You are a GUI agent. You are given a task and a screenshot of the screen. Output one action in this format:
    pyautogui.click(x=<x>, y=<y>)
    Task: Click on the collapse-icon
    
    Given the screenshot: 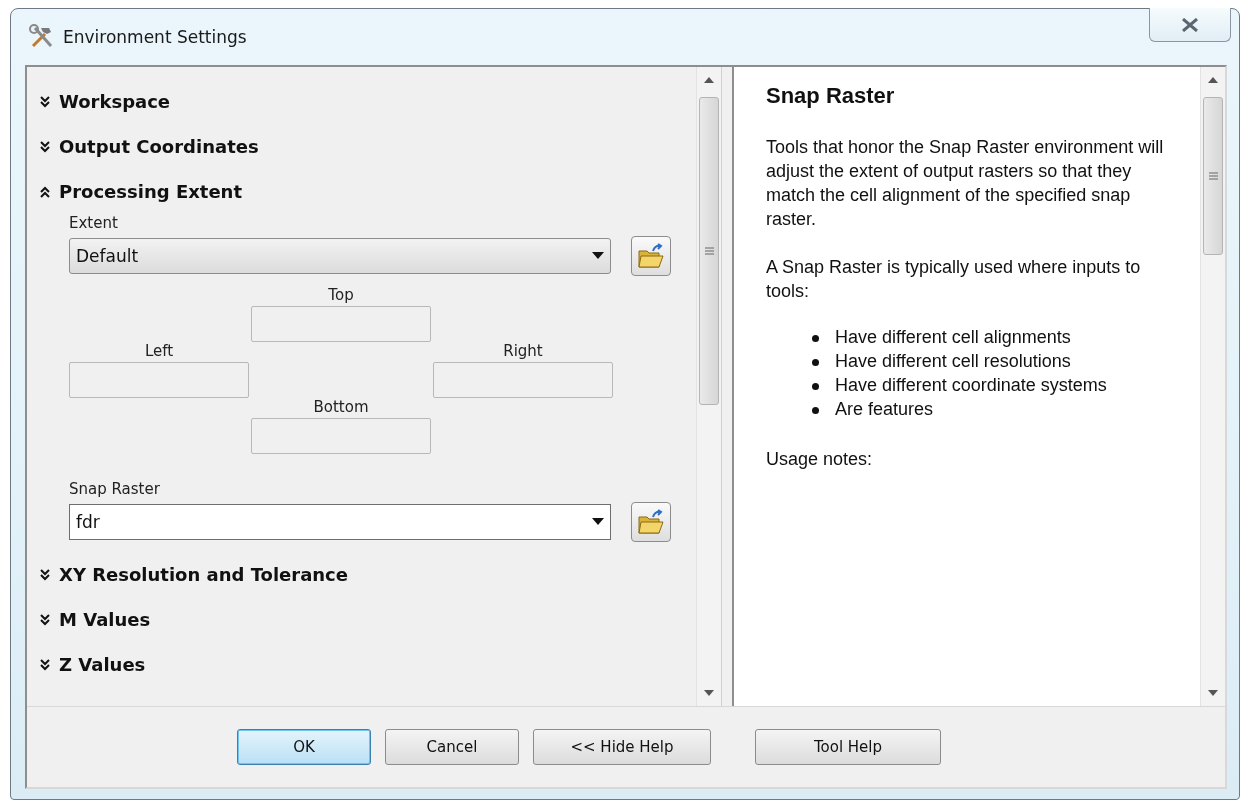 What is the action you would take?
    pyautogui.click(x=45, y=191)
    